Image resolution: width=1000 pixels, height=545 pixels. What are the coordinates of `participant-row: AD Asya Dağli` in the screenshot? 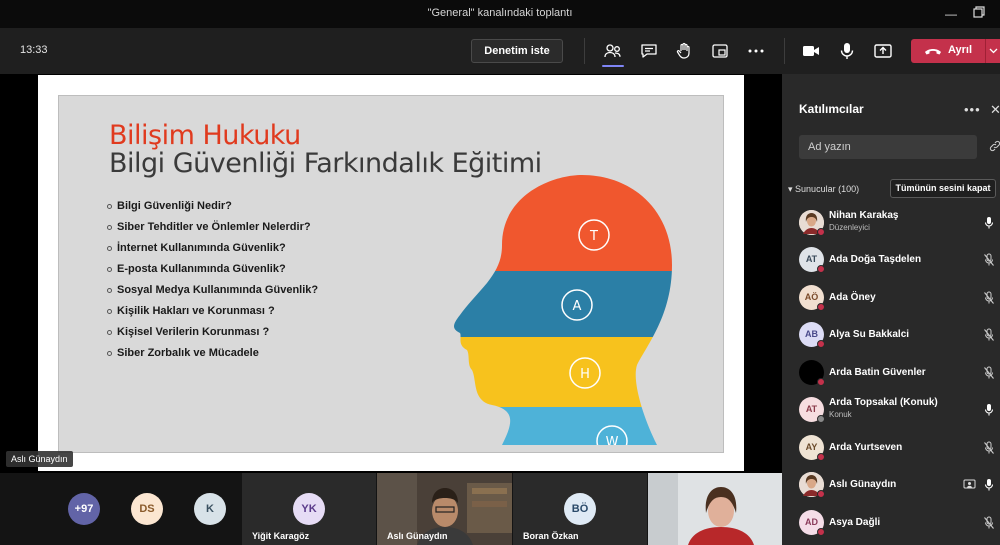 It's located at (891, 522).